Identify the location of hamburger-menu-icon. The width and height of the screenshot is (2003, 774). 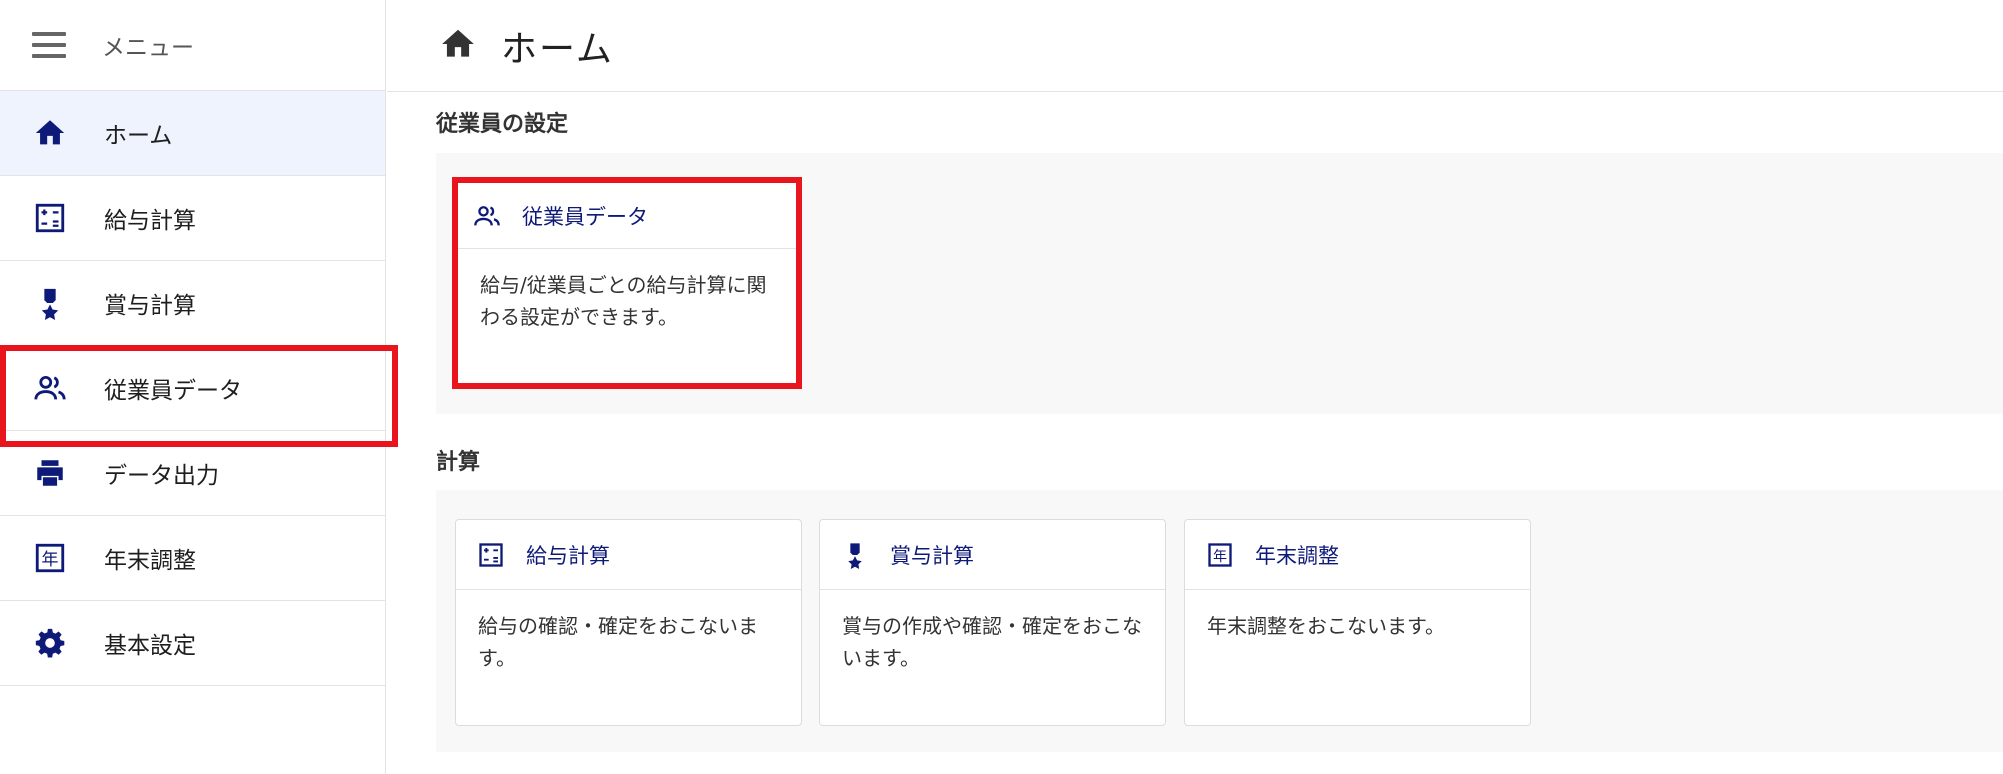
(49, 45).